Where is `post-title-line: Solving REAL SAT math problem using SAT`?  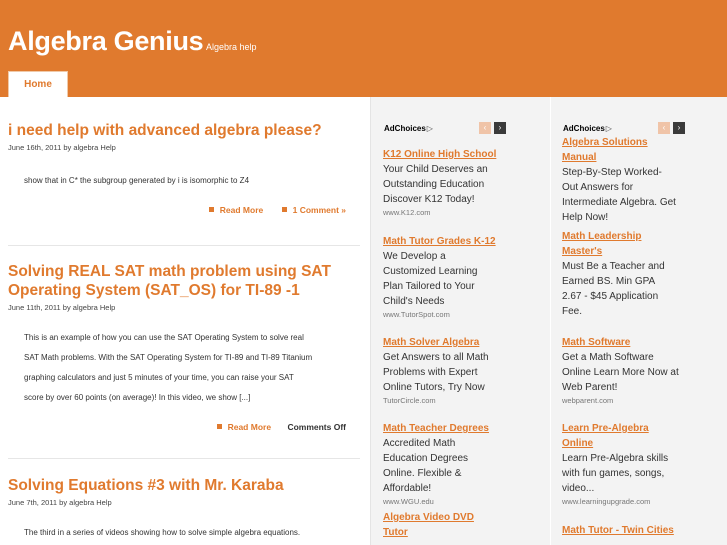
post-title-line: Solving REAL SAT math problem using SAT is located at coordinates (184, 271).